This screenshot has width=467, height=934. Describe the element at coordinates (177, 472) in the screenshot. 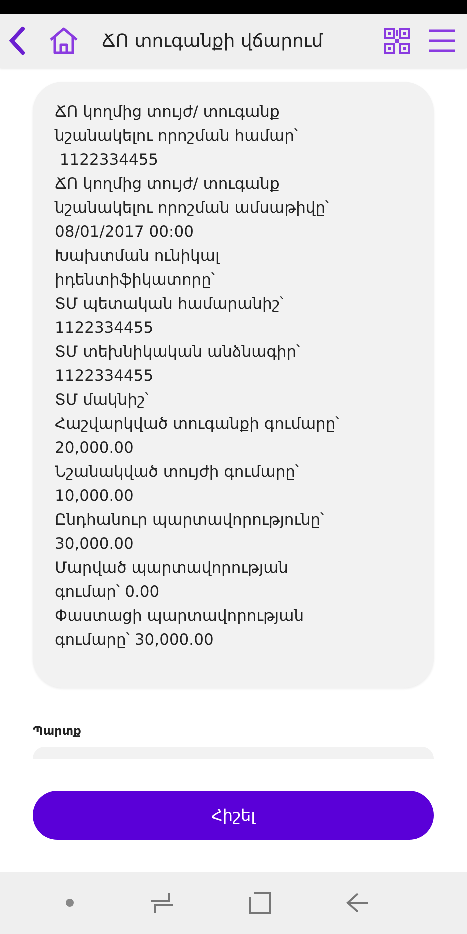

I see `detail-text: Նշանակված տույժի գումարը՝` at that location.